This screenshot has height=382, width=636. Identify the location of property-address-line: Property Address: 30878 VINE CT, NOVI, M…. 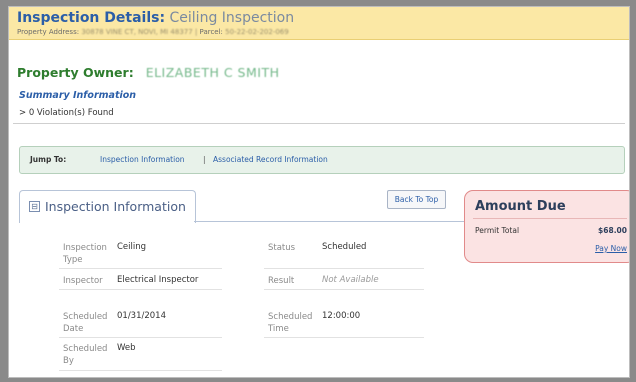
(153, 32).